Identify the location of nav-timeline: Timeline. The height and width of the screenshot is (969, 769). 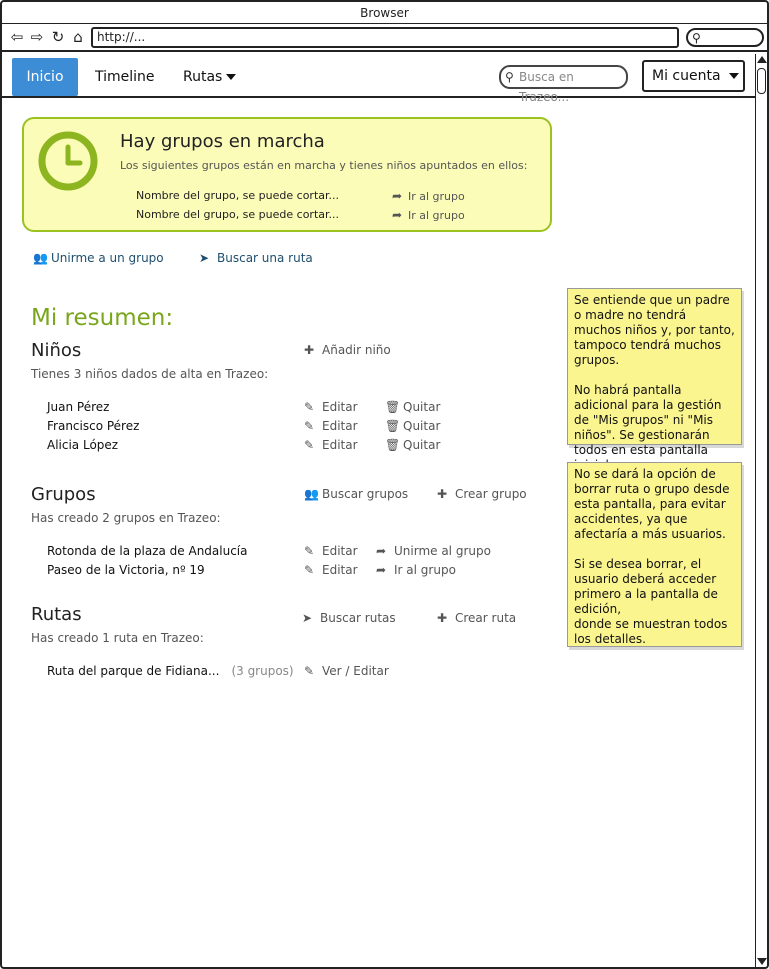
(125, 77).